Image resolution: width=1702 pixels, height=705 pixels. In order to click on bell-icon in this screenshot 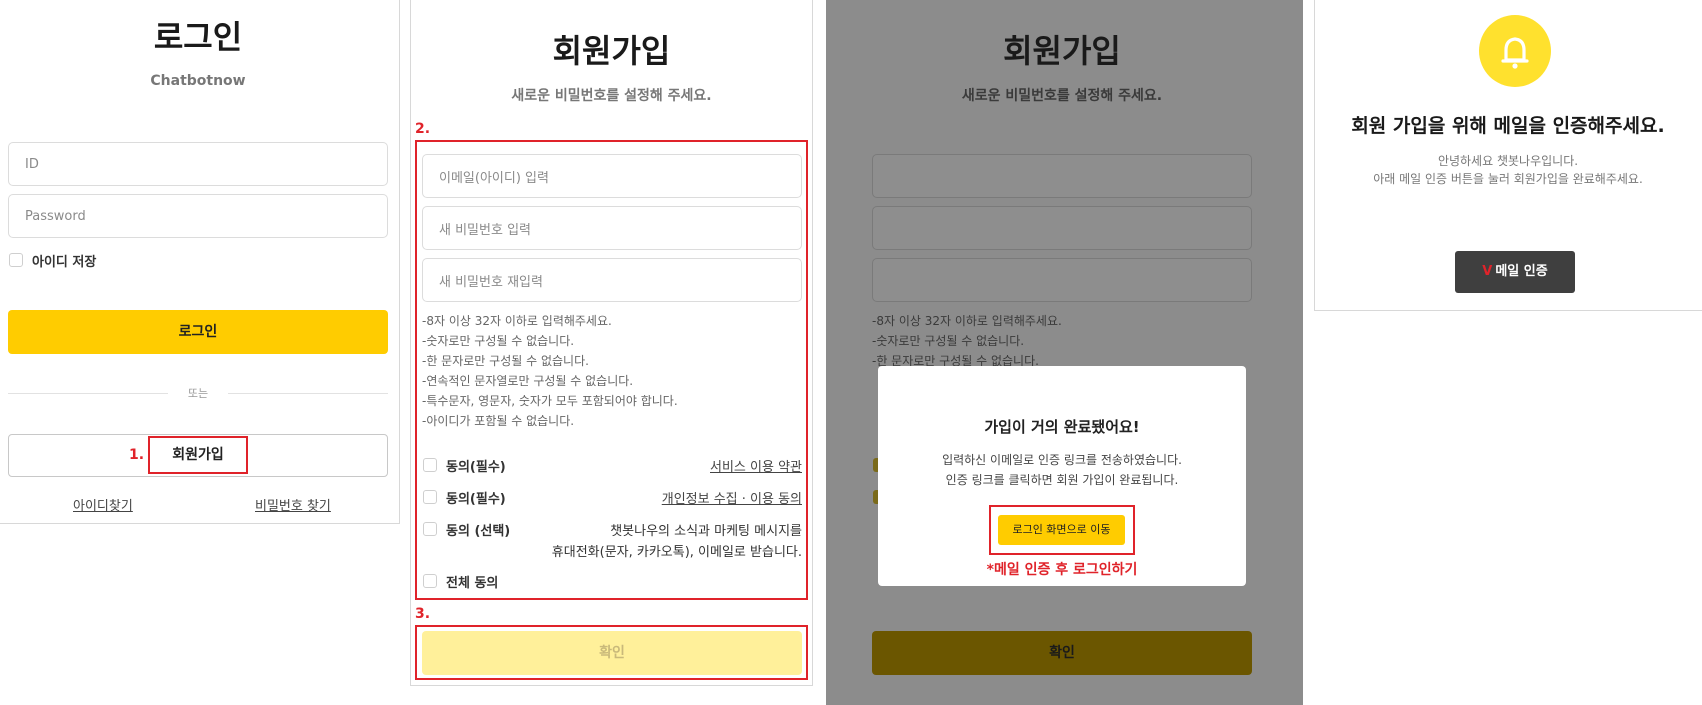, I will do `click(1515, 53)`.